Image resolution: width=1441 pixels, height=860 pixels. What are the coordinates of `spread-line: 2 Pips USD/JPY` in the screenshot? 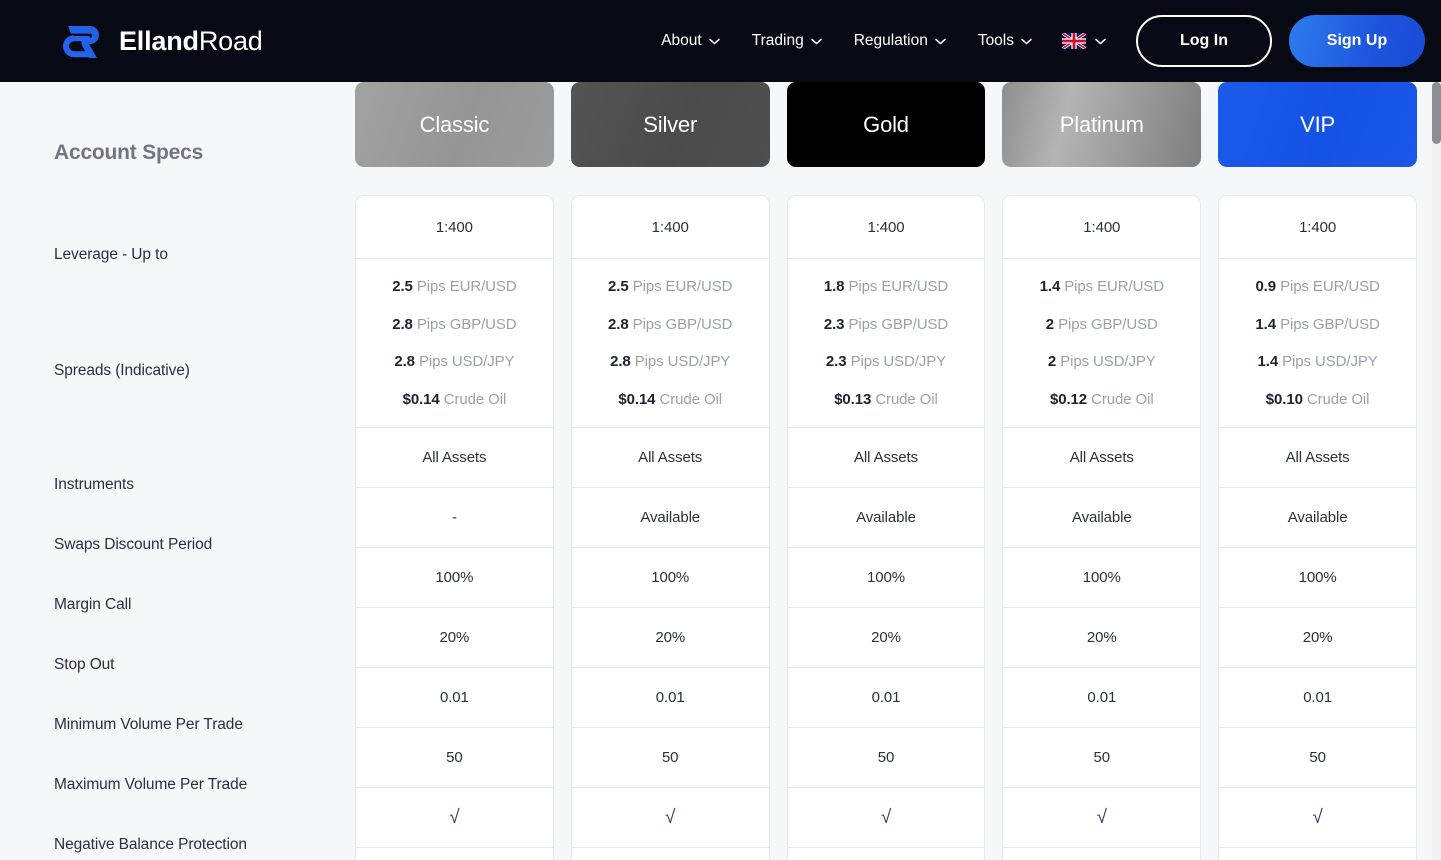 It's located at (1102, 362).